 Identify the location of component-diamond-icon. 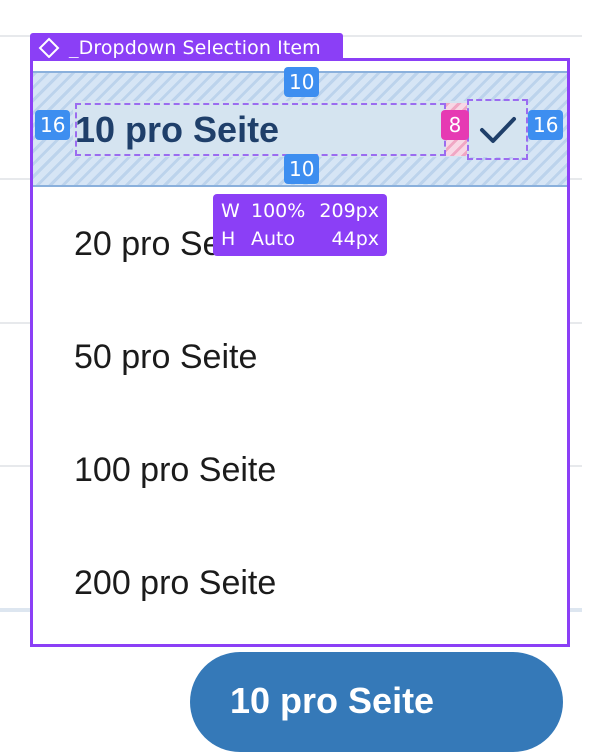
(49, 48).